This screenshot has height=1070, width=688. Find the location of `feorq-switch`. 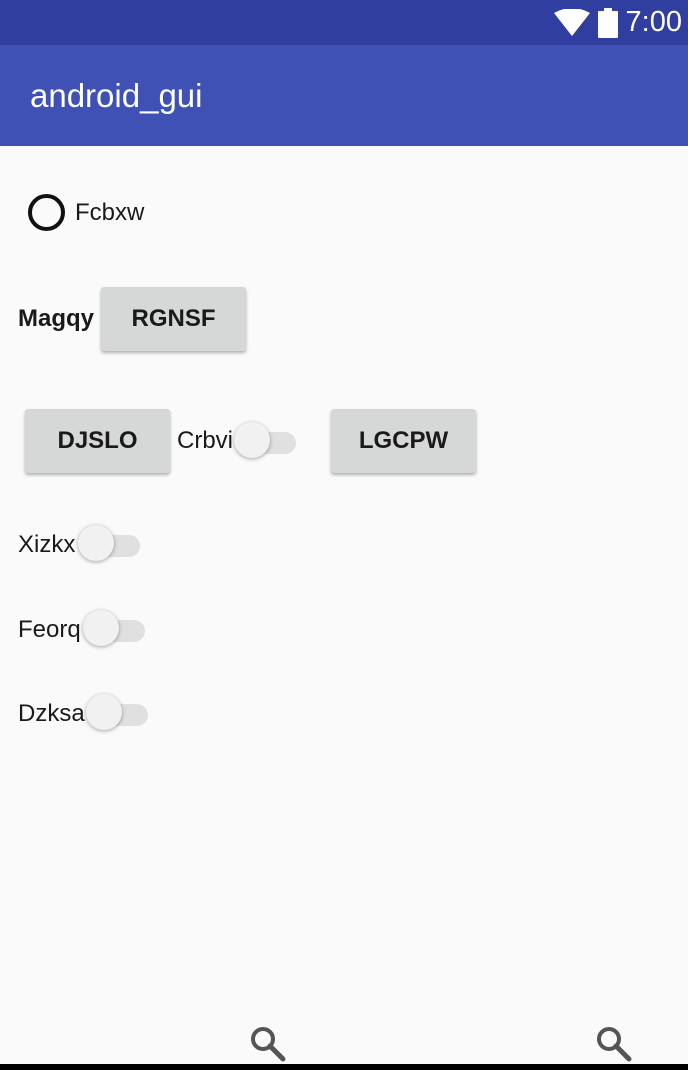

feorq-switch is located at coordinates (115, 628).